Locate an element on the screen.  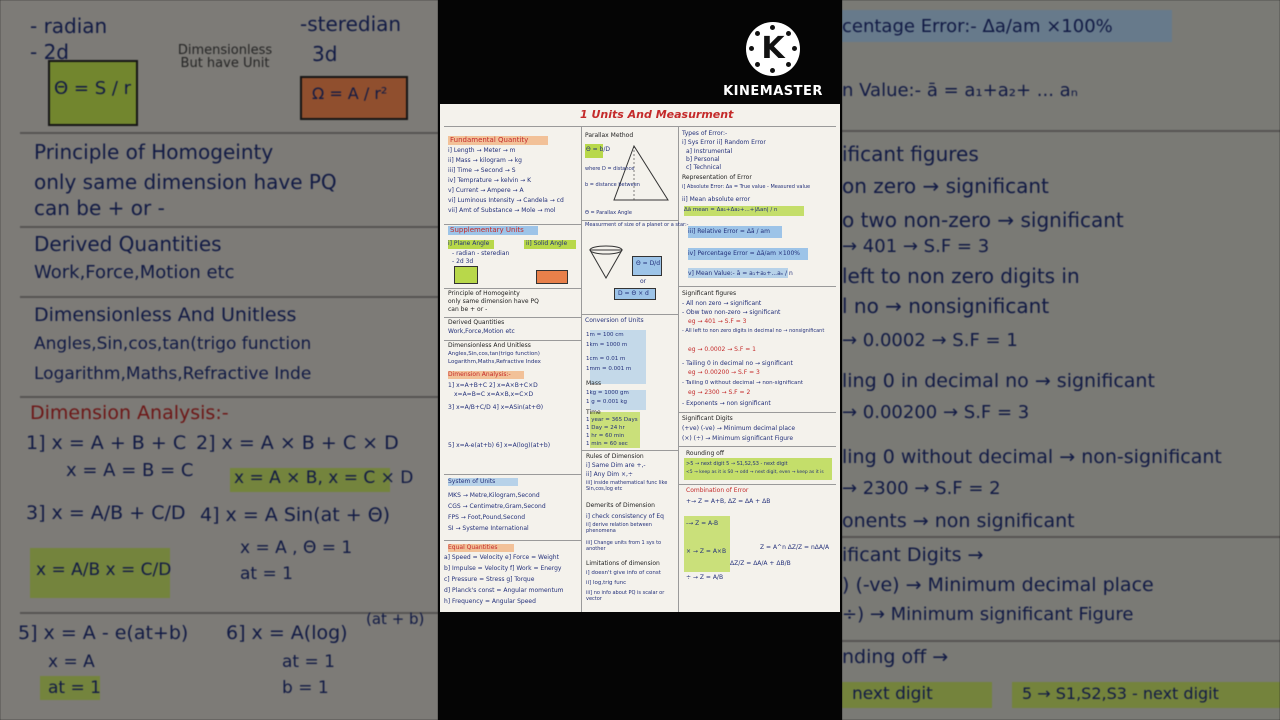
note-line: i] check consistency of Eq is located at coordinates (625, 516).